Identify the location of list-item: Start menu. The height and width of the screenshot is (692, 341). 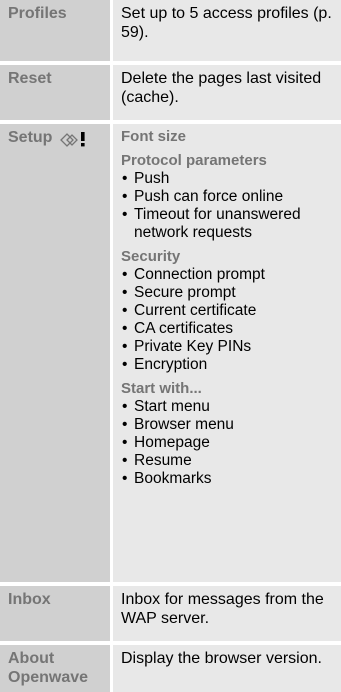
(227, 407).